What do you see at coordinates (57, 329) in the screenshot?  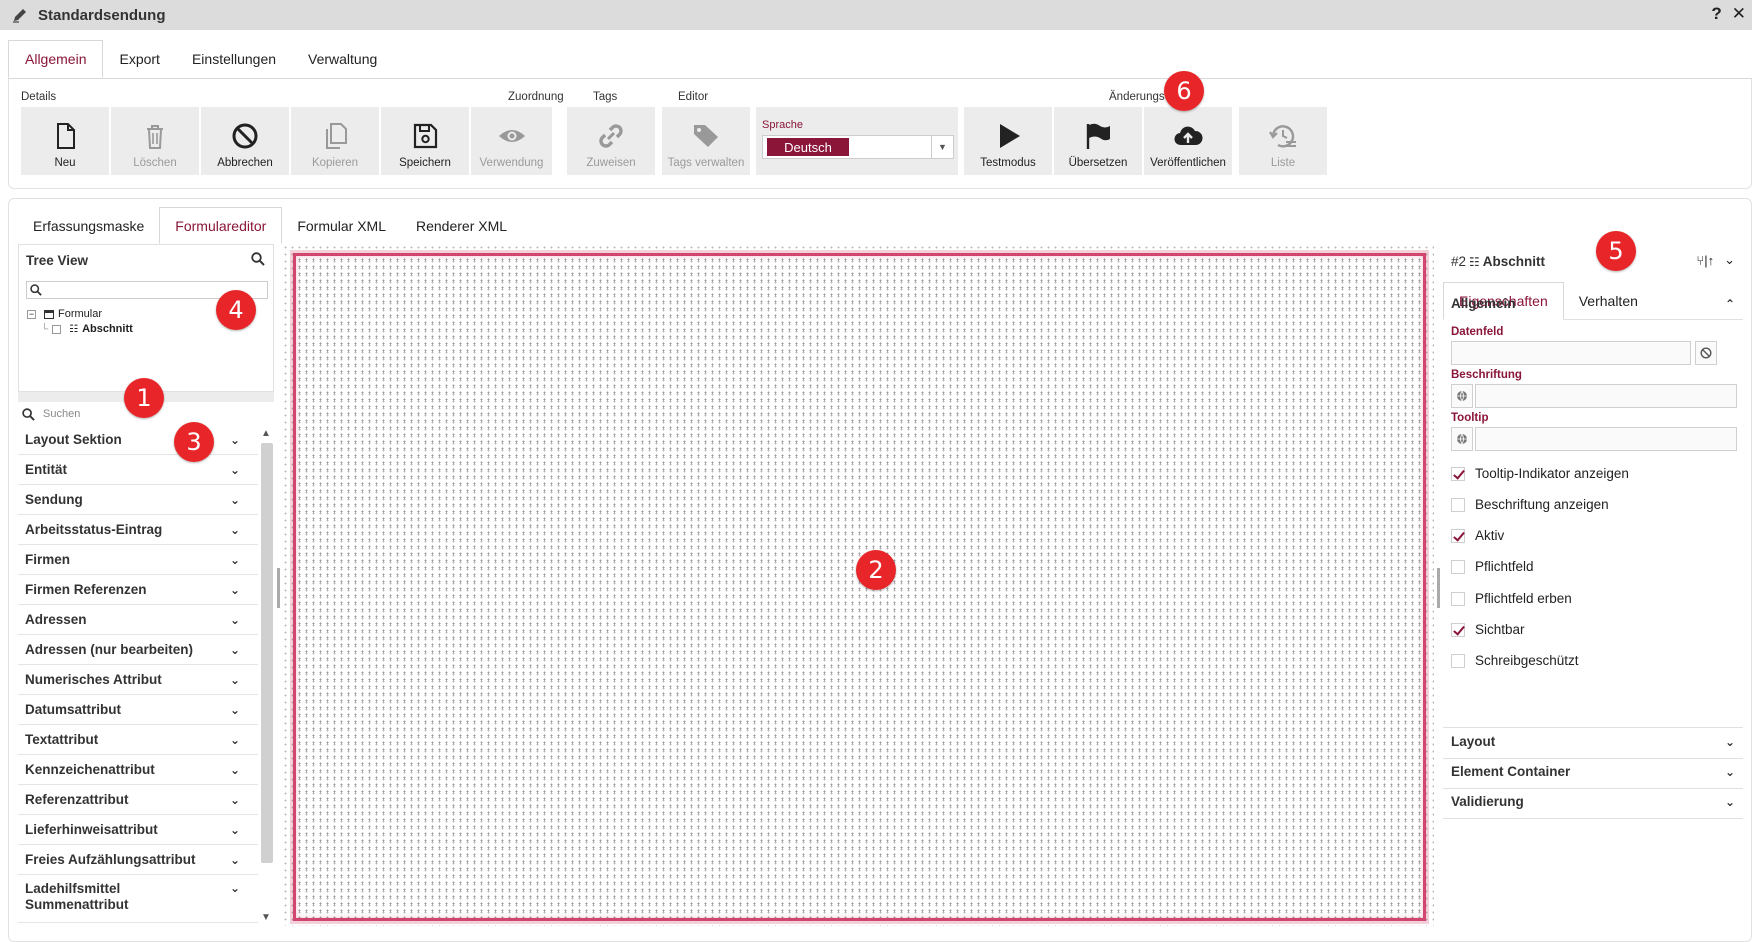 I see `checkbox-icon` at bounding box center [57, 329].